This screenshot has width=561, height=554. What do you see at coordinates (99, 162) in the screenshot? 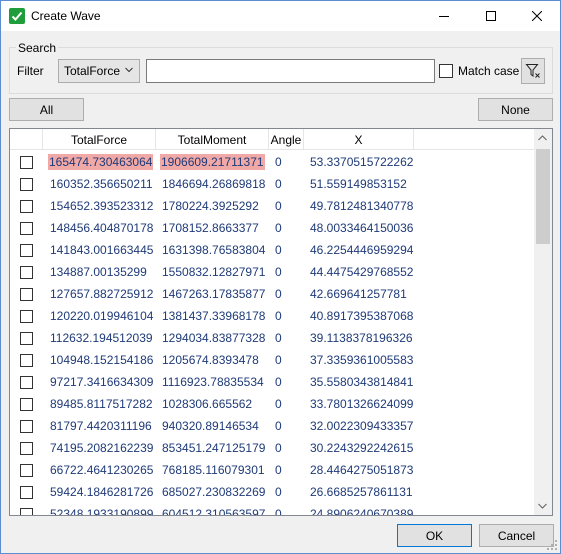
I see `cell-totalforce: 165474.730463064` at bounding box center [99, 162].